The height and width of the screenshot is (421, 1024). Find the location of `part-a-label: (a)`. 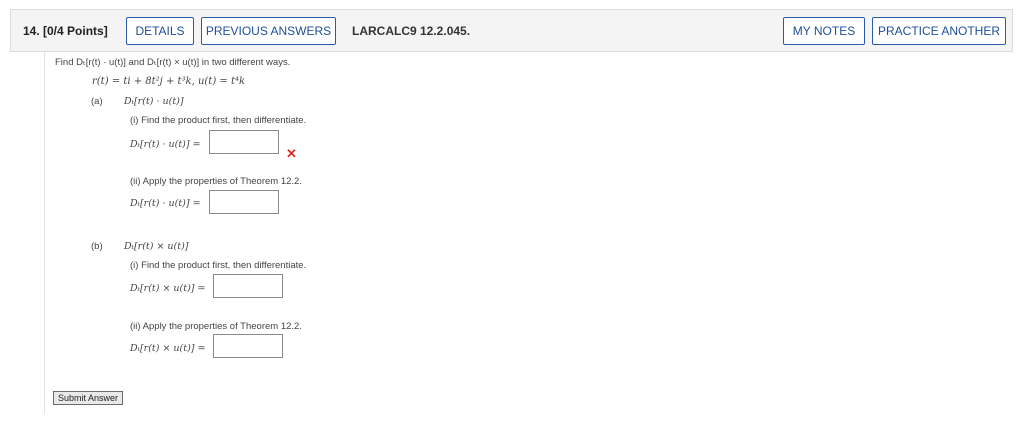

part-a-label: (a) is located at coordinates (97, 101).